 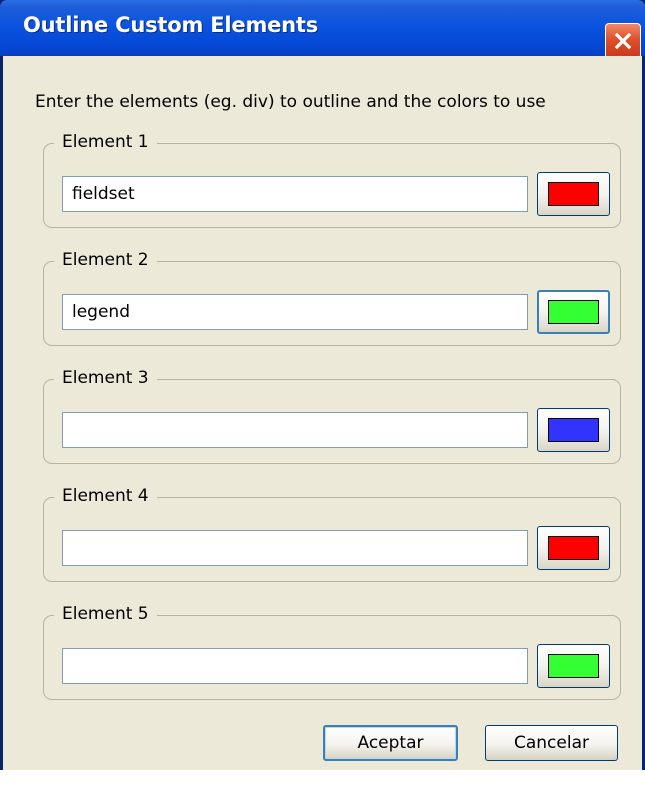 I want to click on element-1-color-button, so click(x=573, y=194).